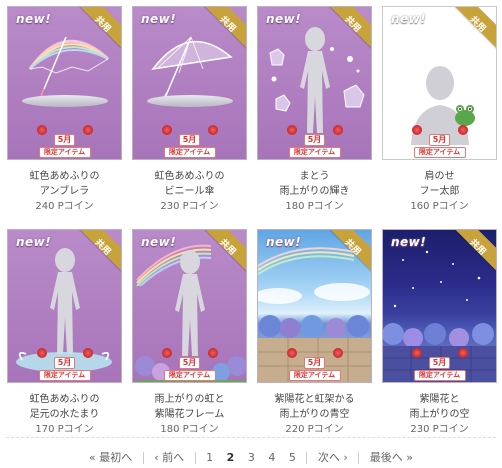  Describe the element at coordinates (64, 206) in the screenshot. I see `item-price: 240 Pコイン` at that location.